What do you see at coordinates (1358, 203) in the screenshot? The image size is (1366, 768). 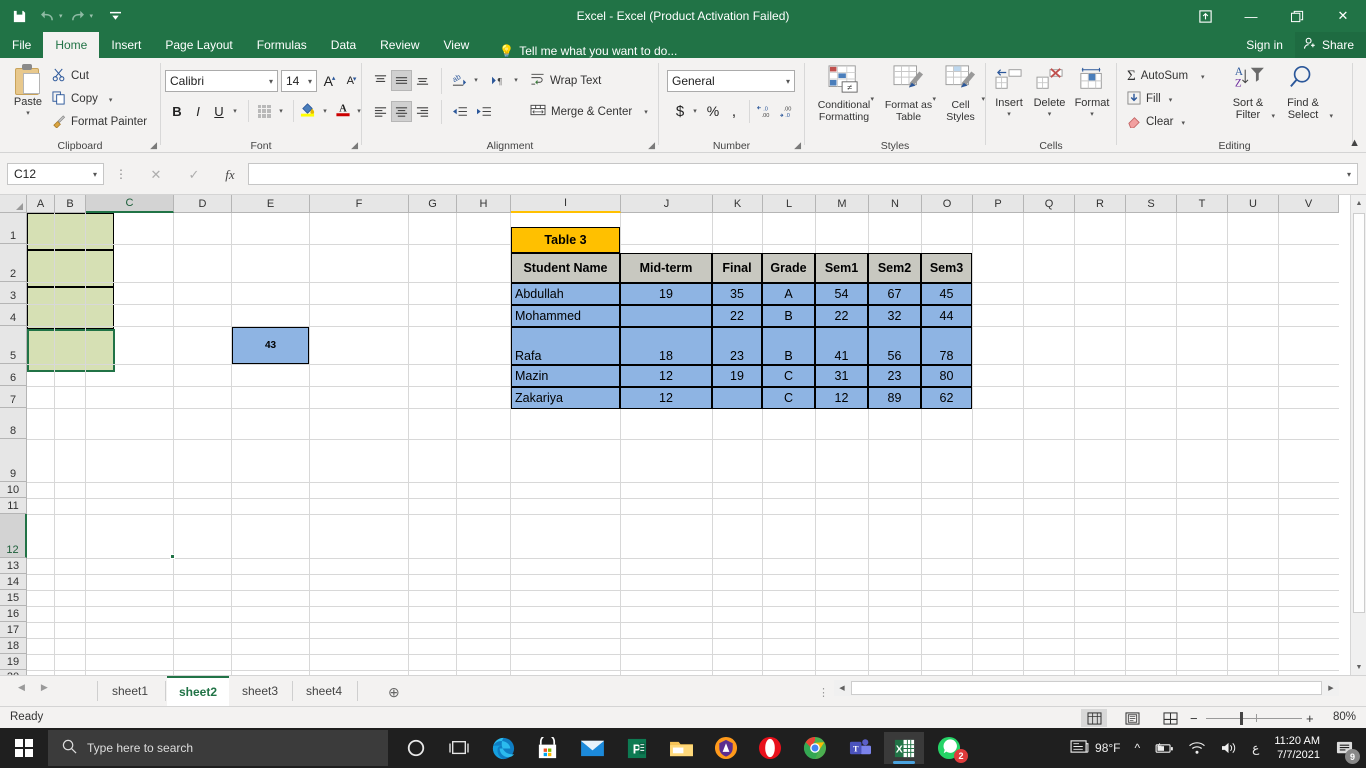 I see `scroll-up-arrow-icon: ▲` at bounding box center [1358, 203].